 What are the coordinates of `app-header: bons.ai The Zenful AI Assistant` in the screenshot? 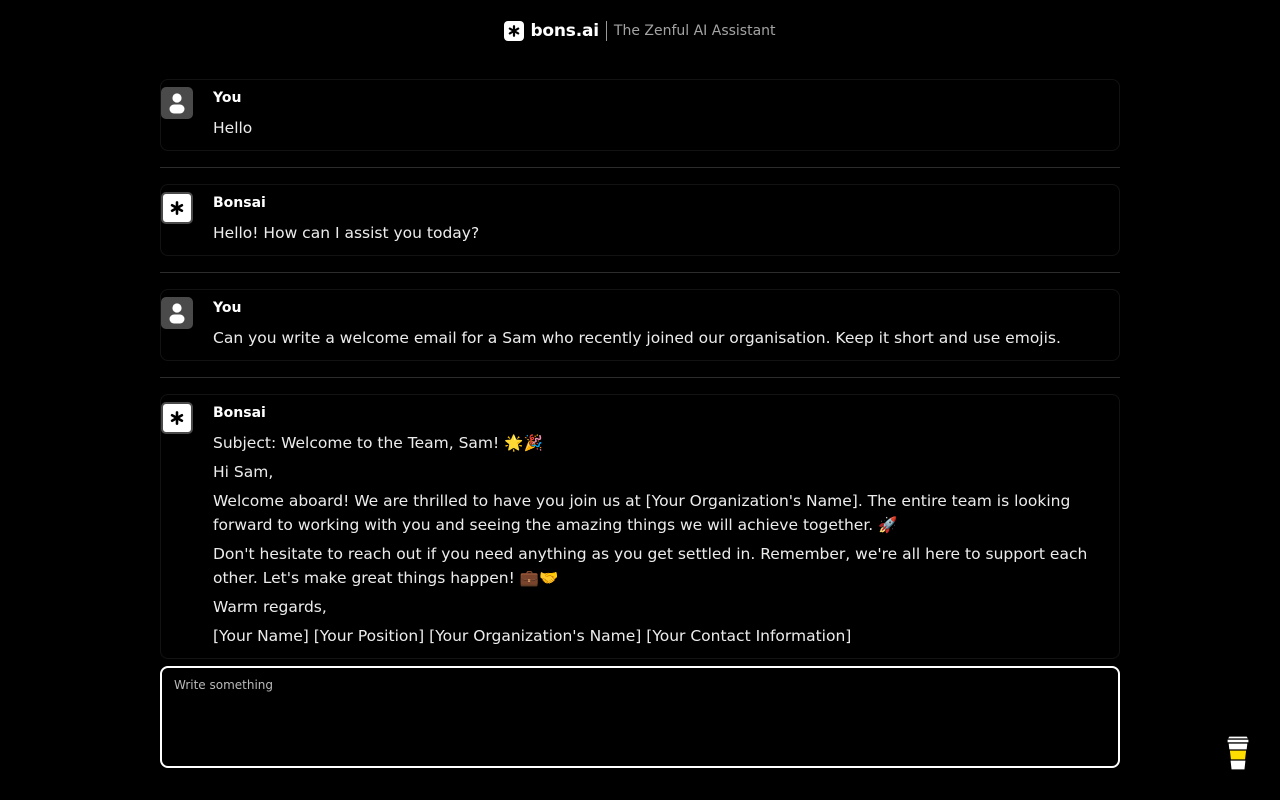 It's located at (640, 31).